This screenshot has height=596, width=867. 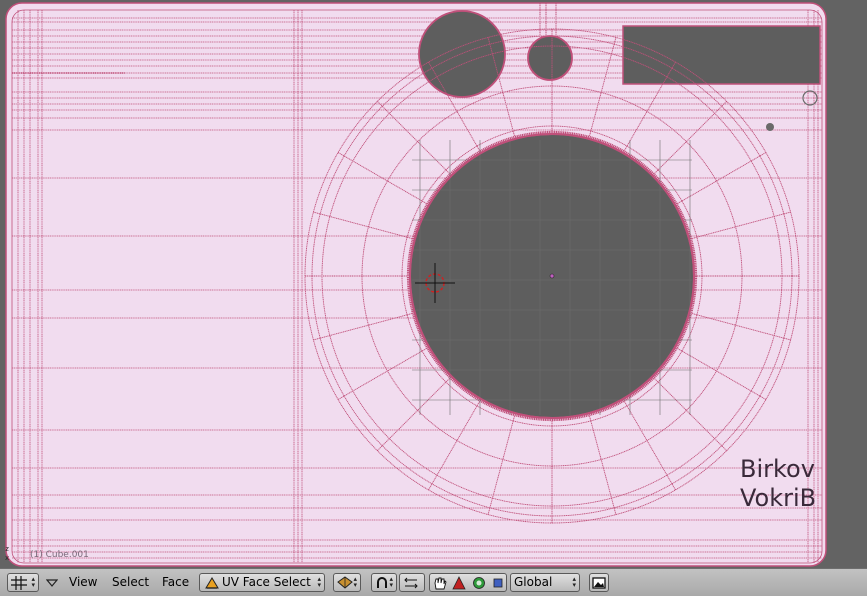 I want to click on solid-cube-icon, so click(x=345, y=582).